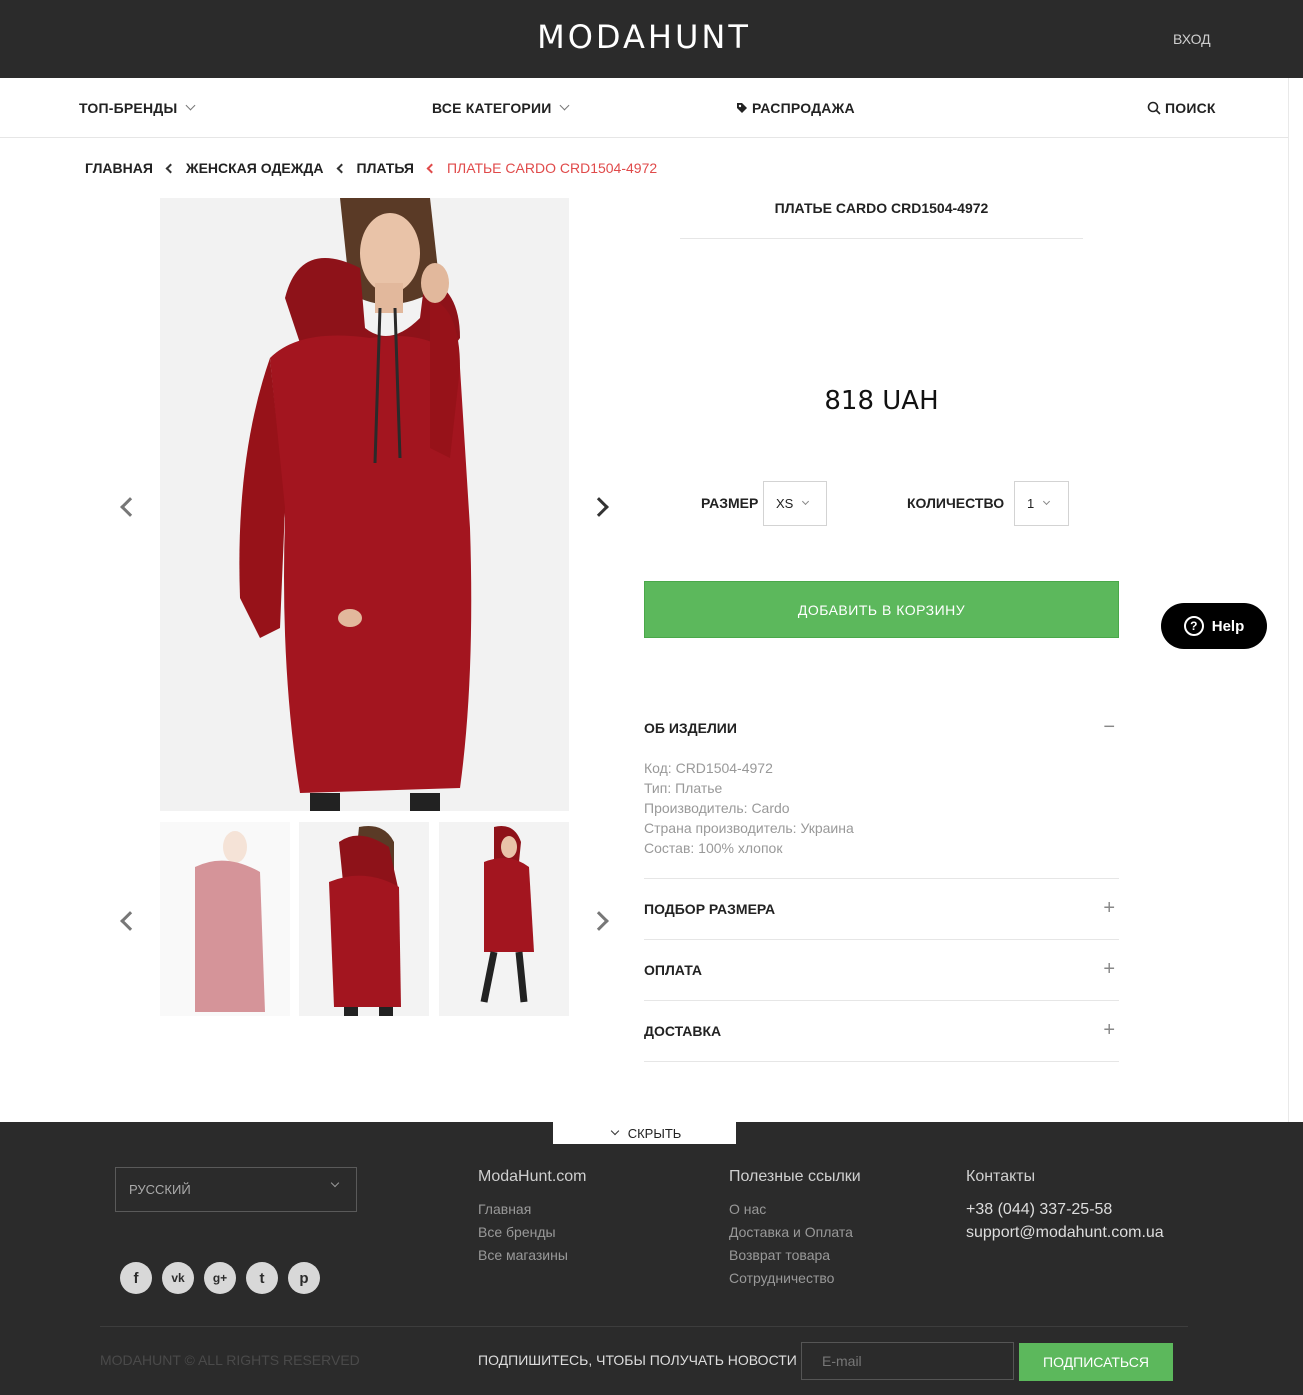  Describe the element at coordinates (881, 401) in the screenshot. I see `product-price: 818 UAH` at that location.